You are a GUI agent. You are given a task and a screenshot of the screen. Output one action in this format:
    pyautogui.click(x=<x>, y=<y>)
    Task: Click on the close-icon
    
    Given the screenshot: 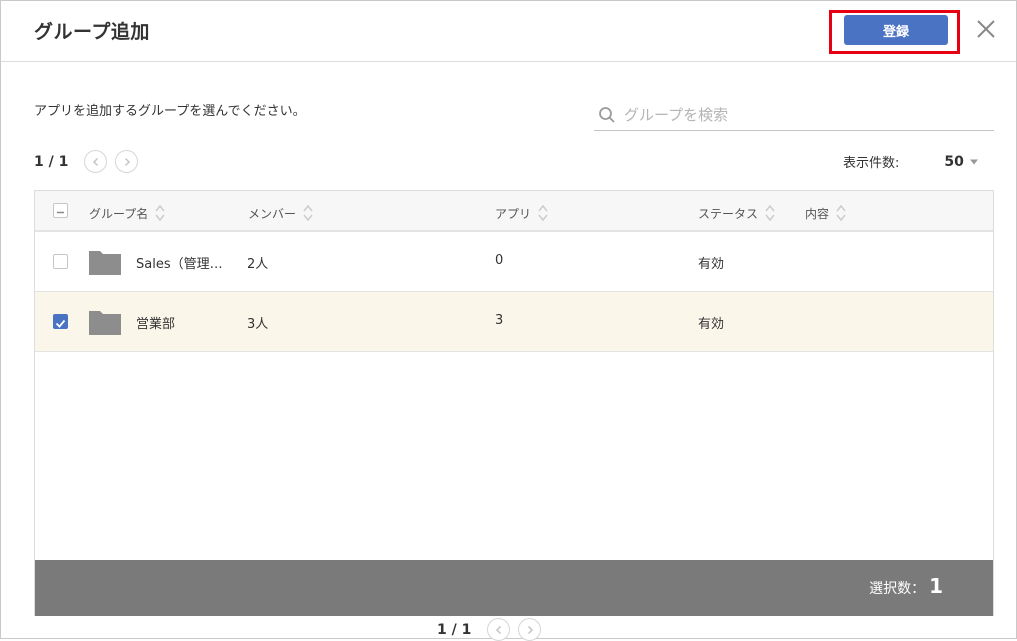 What is the action you would take?
    pyautogui.click(x=986, y=29)
    